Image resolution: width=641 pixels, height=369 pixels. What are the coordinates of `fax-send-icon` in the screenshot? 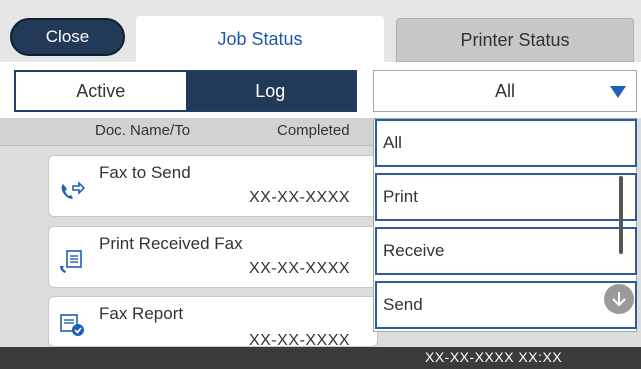 It's located at (73, 190).